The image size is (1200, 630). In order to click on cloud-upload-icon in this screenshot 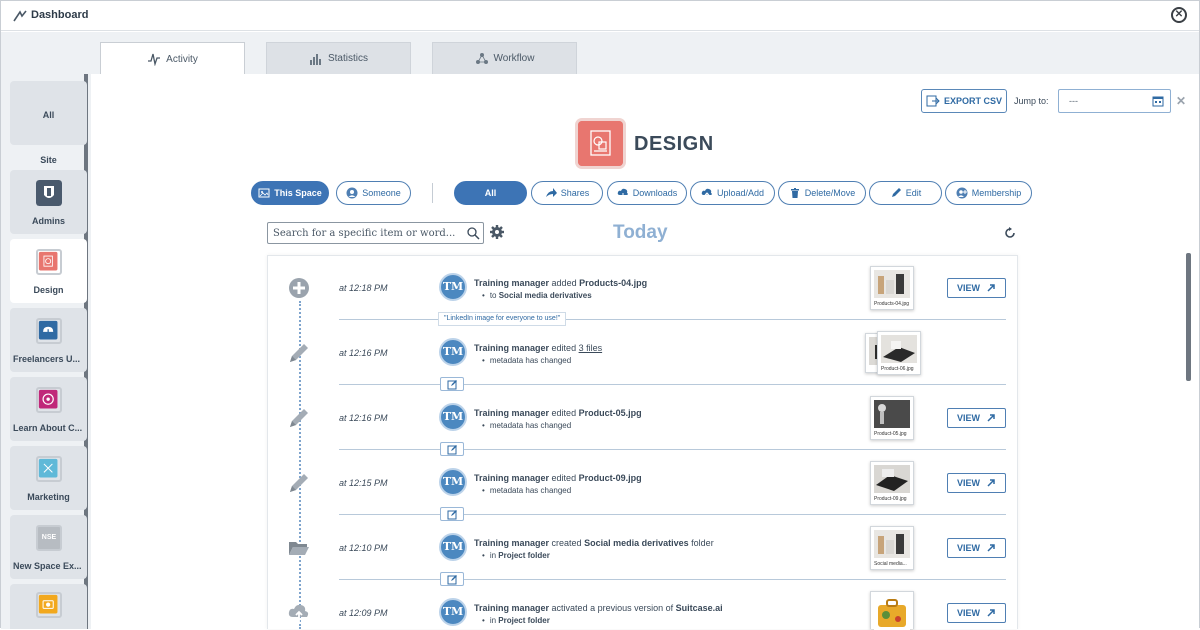, I will do `click(298, 613)`.